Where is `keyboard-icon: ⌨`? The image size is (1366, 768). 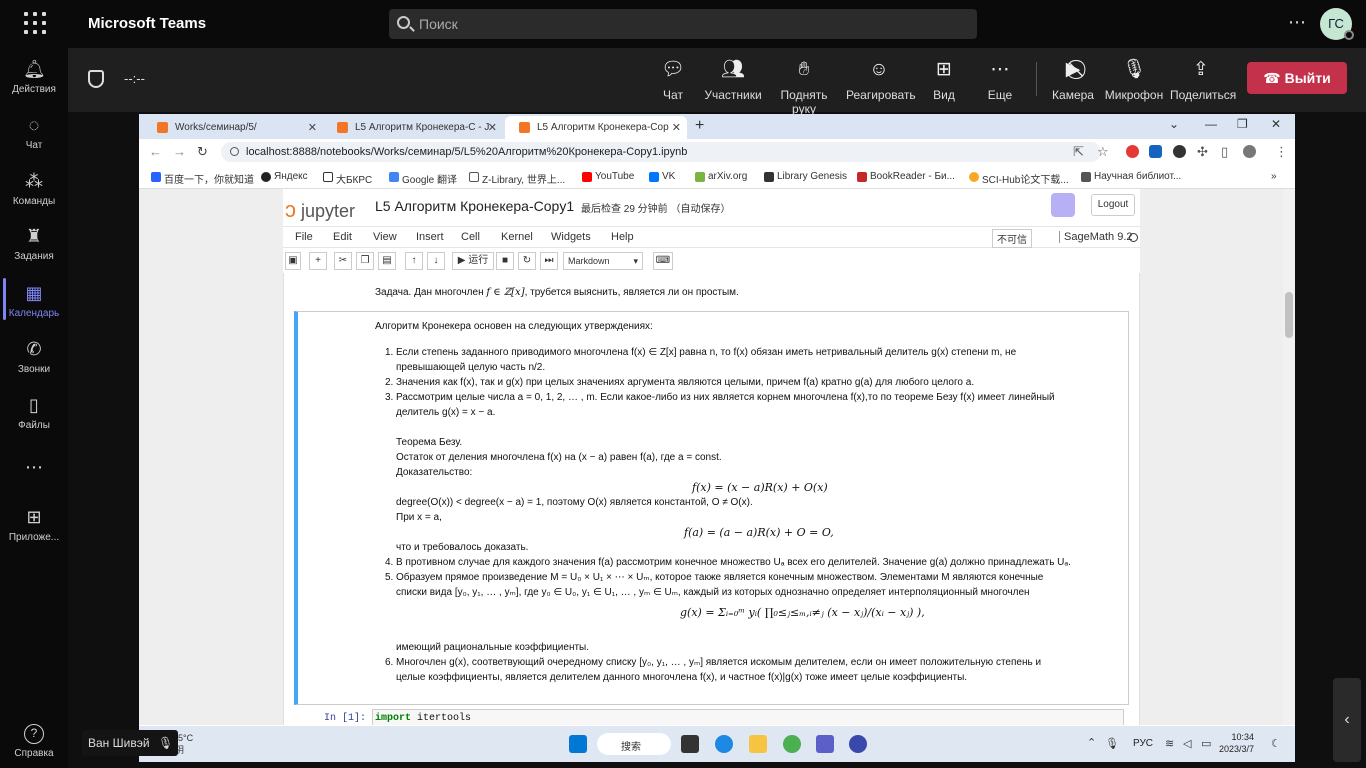 keyboard-icon: ⌨ is located at coordinates (663, 261).